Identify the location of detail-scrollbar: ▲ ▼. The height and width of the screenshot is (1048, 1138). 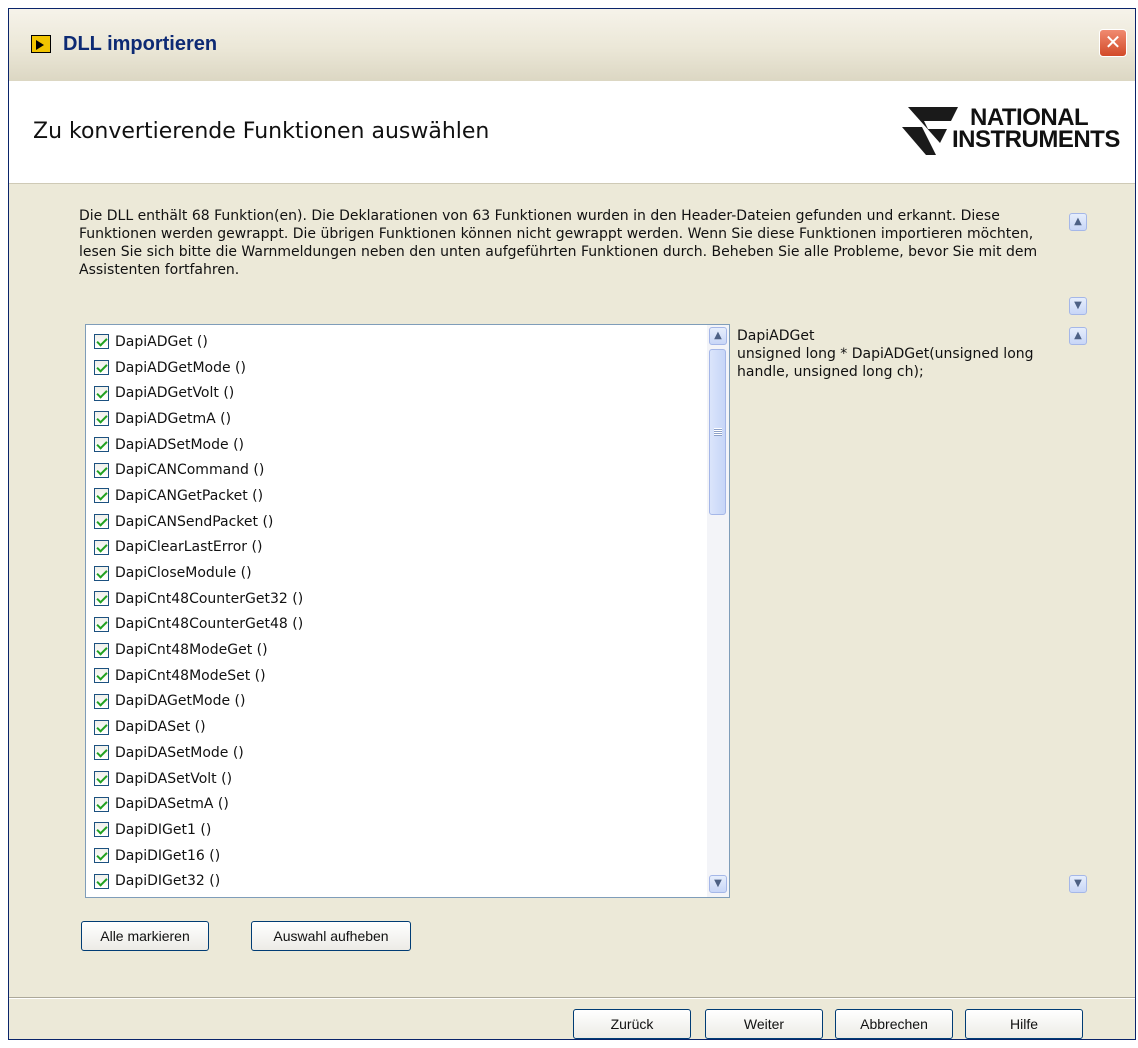
(1079, 611).